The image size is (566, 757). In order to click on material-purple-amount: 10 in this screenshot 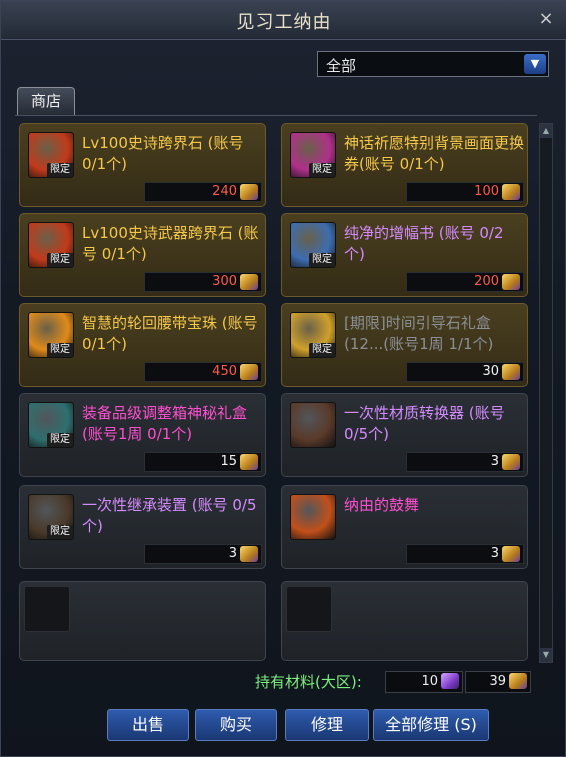, I will do `click(429, 681)`.